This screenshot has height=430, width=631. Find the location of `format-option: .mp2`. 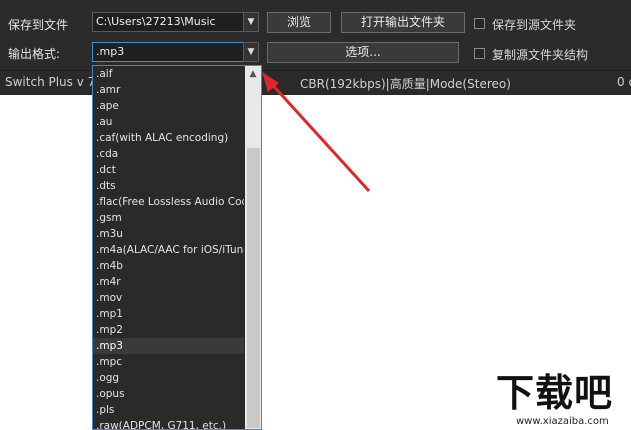

format-option: .mp2 is located at coordinates (168, 330).